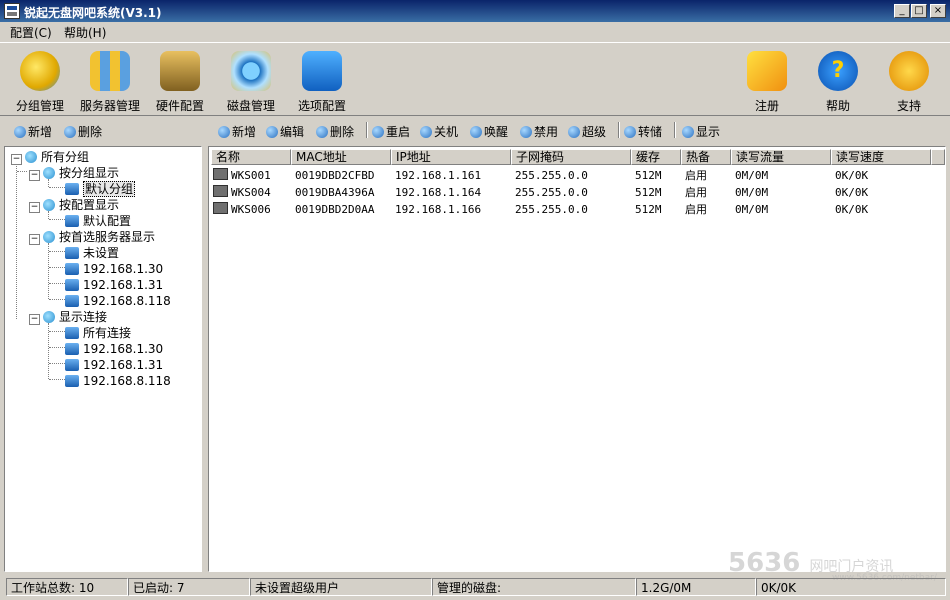 The image size is (950, 600). I want to click on add-button: 新增, so click(237, 131).